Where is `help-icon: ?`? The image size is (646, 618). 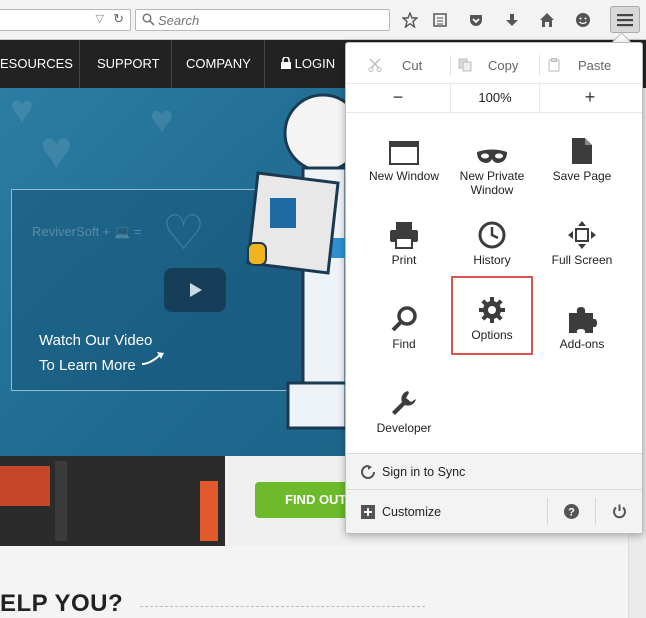
help-icon: ? is located at coordinates (571, 511).